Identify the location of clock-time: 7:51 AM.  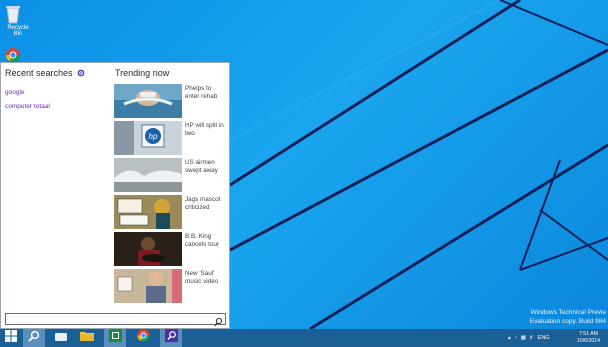
(588, 334).